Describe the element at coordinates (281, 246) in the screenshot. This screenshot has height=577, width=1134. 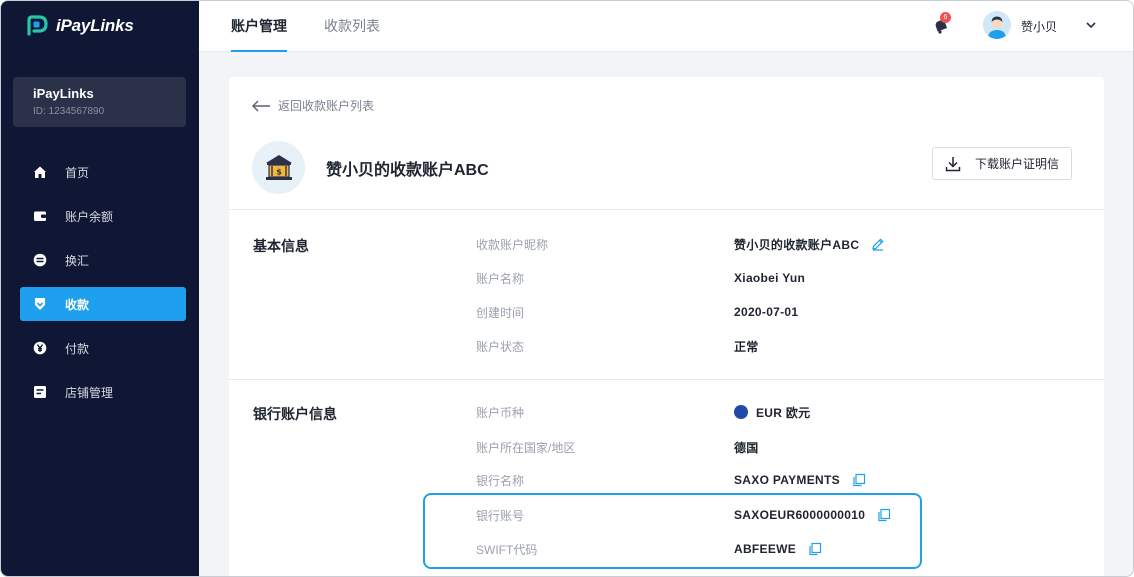
I see `basic-info-title: 基本信息` at that location.